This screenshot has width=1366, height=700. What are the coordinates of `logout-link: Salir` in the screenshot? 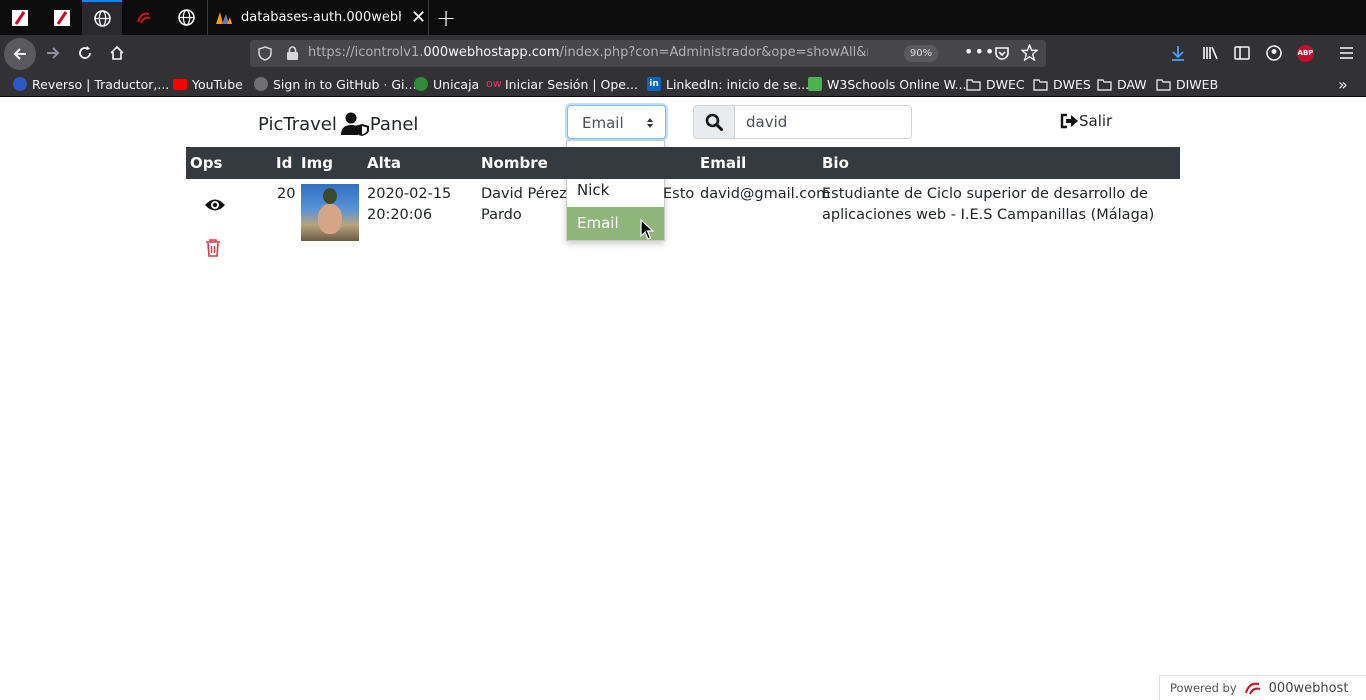 It's located at (1086, 121).